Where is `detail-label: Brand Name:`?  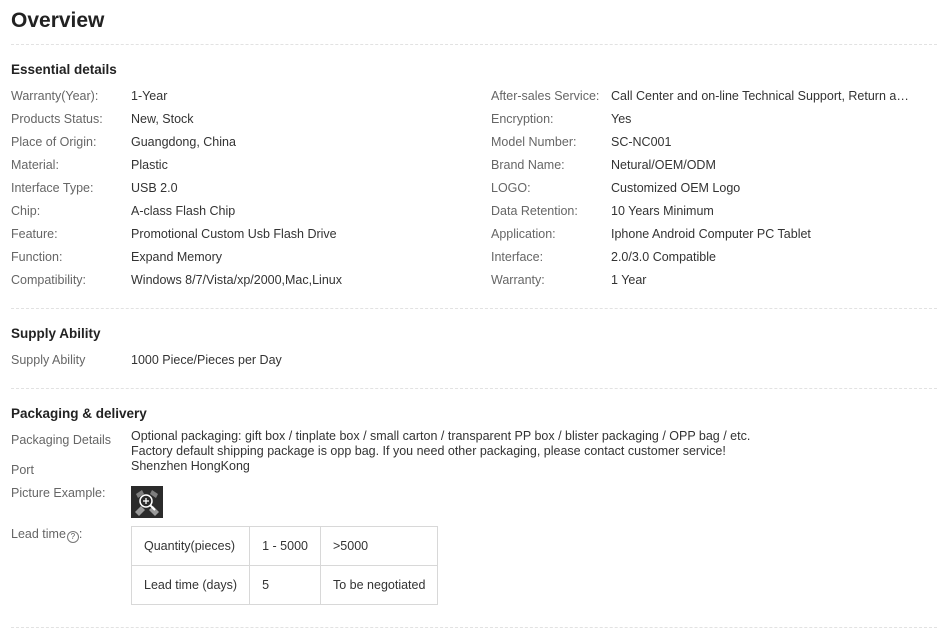 detail-label: Brand Name: is located at coordinates (528, 165).